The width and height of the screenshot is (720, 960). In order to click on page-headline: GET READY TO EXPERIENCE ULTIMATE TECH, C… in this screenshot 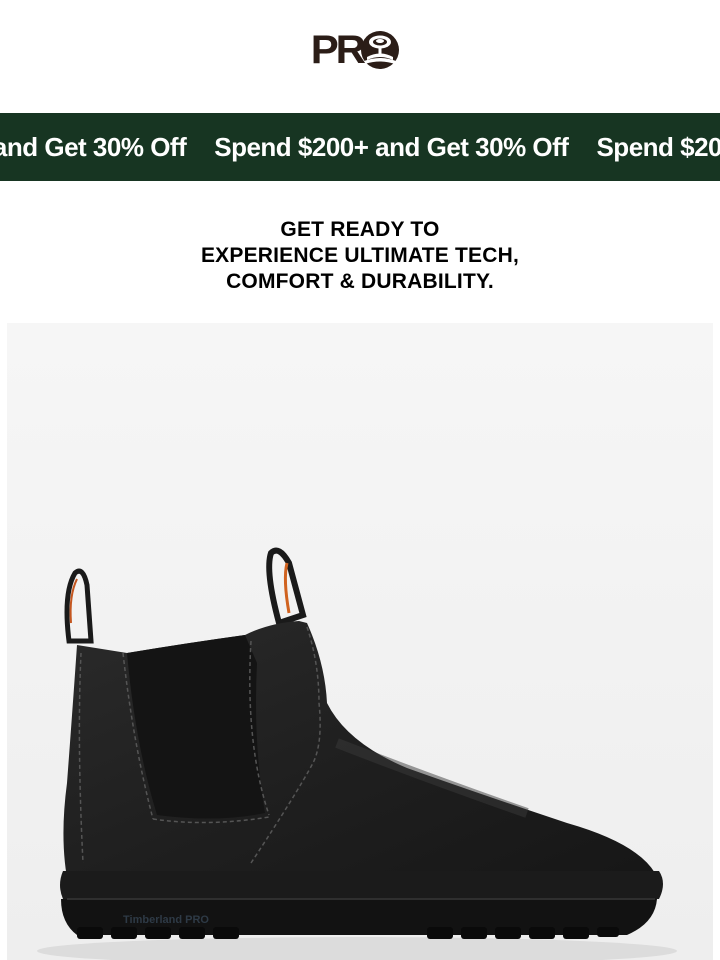, I will do `click(360, 256)`.